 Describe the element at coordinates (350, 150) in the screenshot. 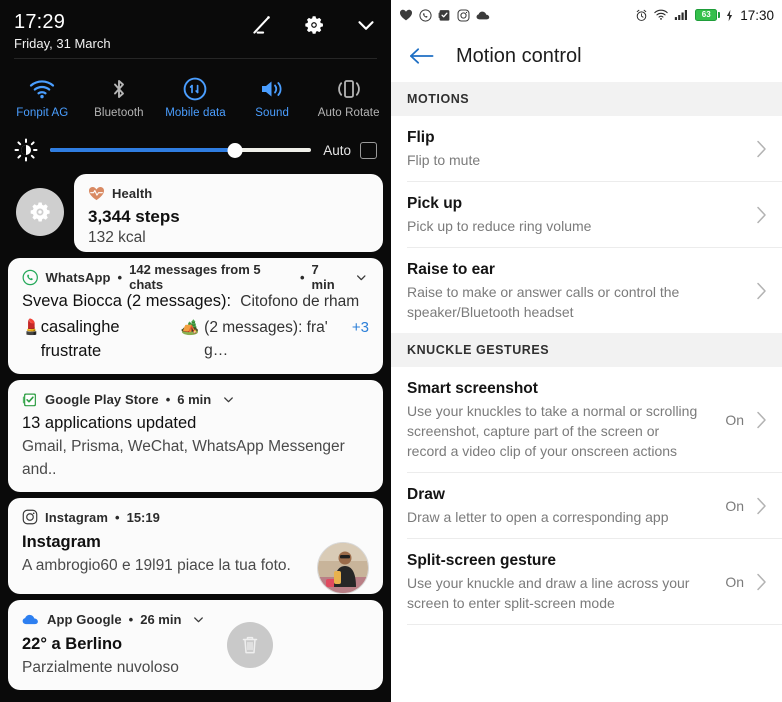

I see `auto-brightness-toggle: Auto` at that location.